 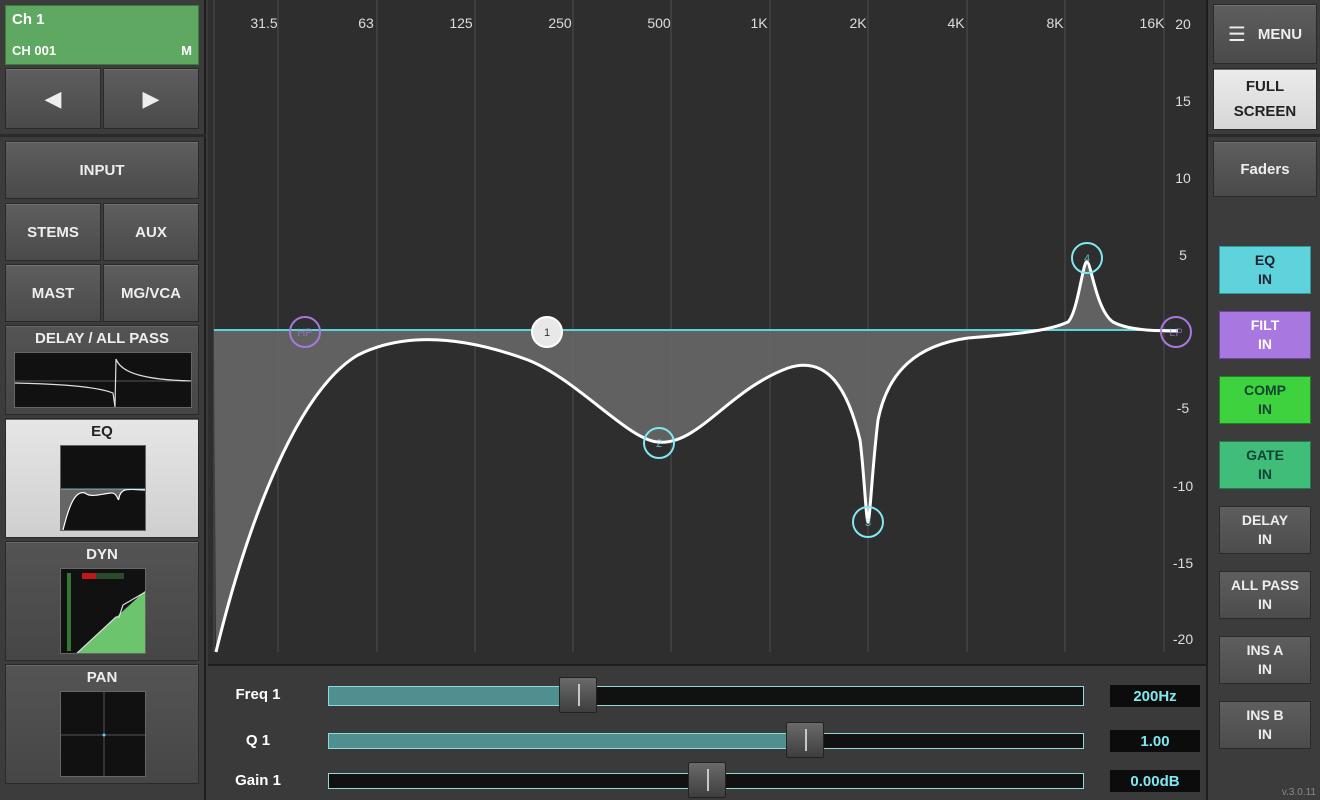 I want to click on filt-in-state: IN, so click(x=1265, y=344).